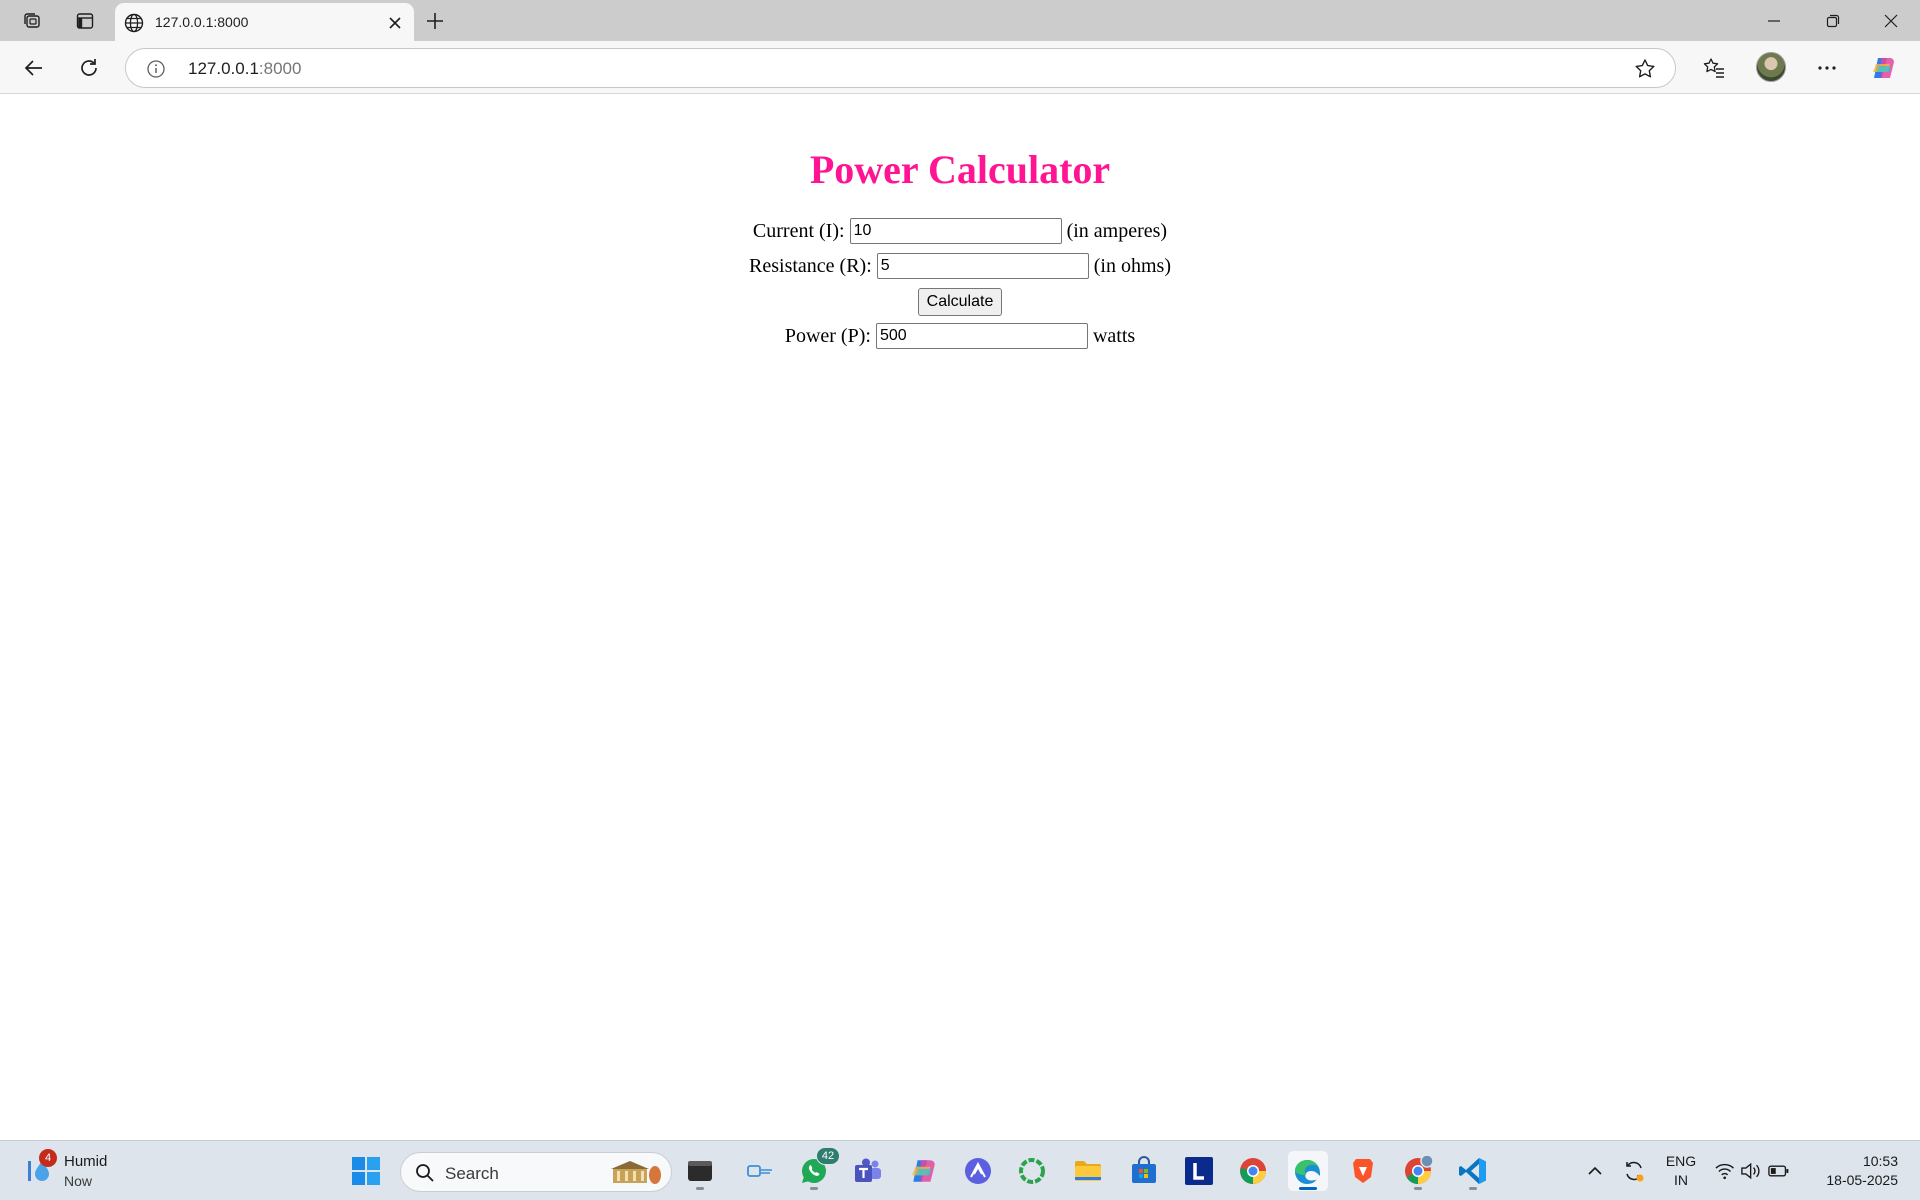 The image size is (1920, 1200). I want to click on globe-icon, so click(134, 23).